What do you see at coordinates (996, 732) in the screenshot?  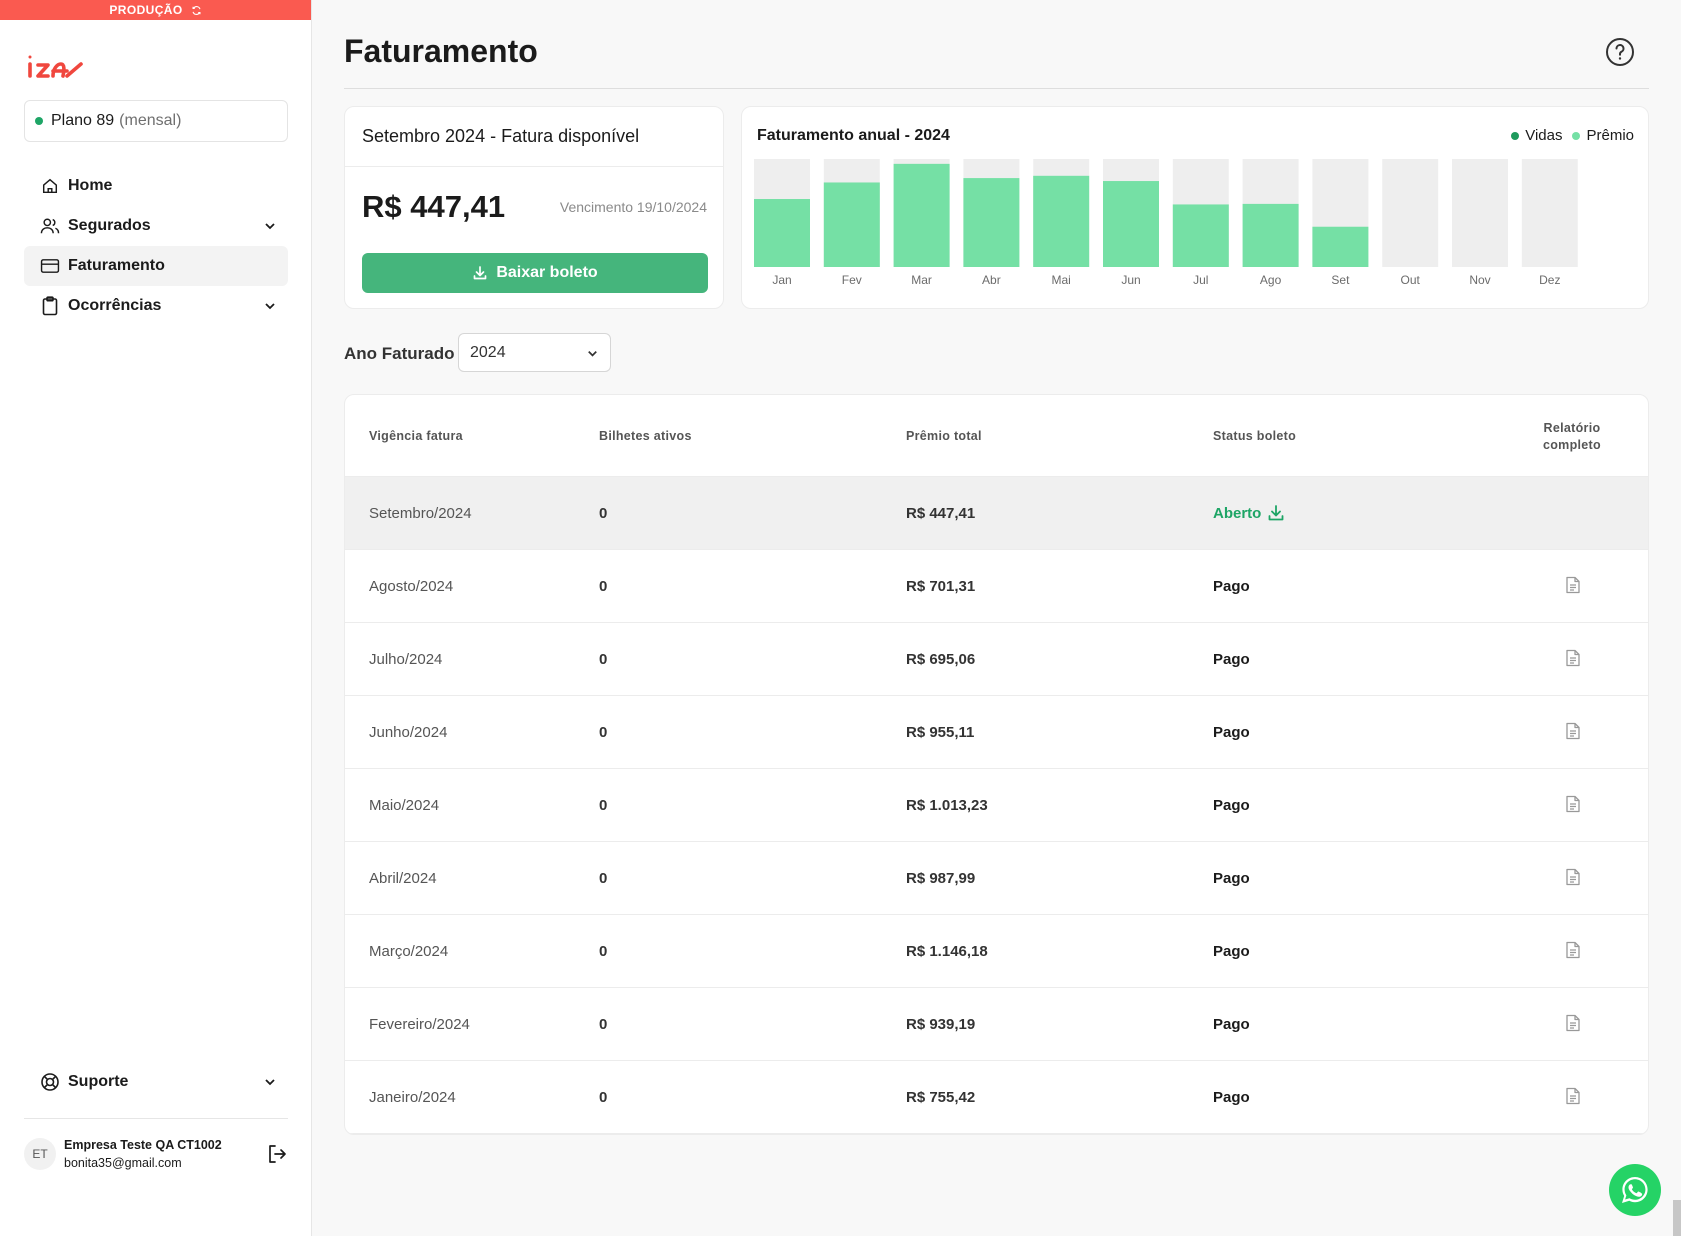 I see `table-row: Junho/2024 0 R$ 955,11 Pago` at bounding box center [996, 732].